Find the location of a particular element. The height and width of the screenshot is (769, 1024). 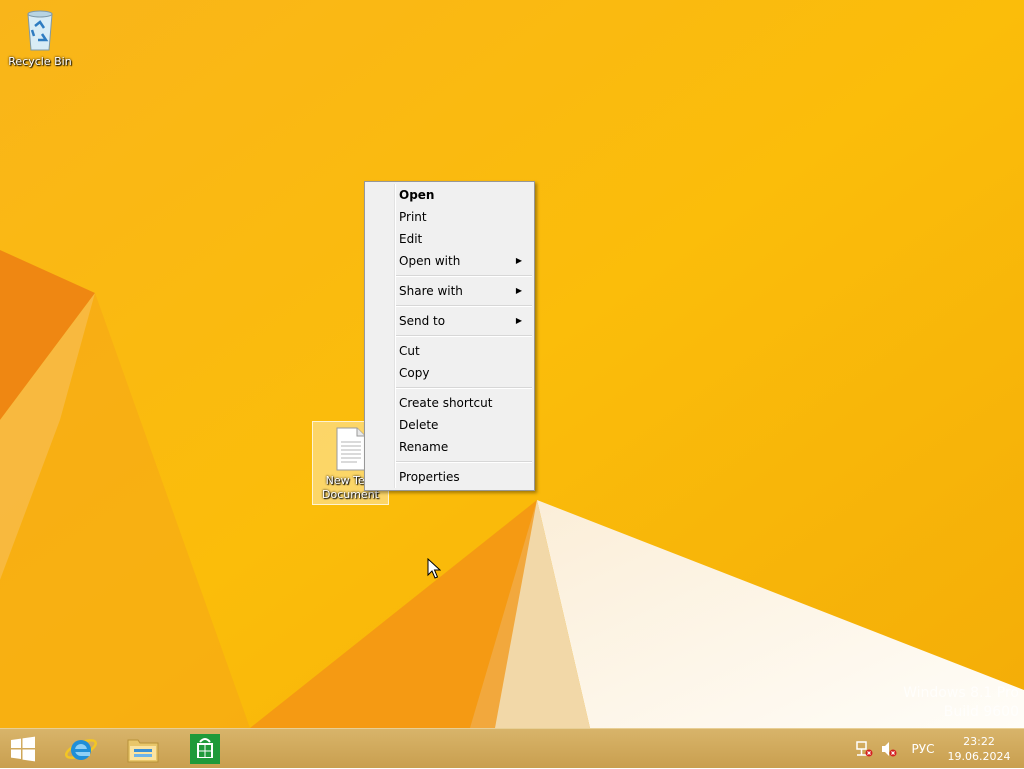

network-icon is located at coordinates (864, 749).